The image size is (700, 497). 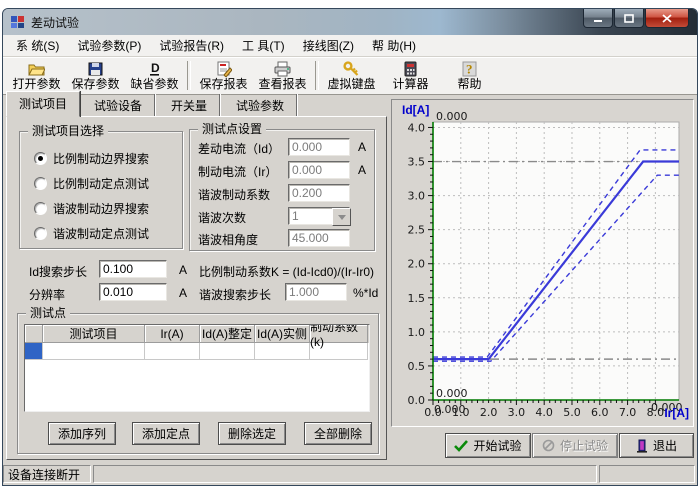 What do you see at coordinates (48, 313) in the screenshot?
I see `group-title: 测试点` at bounding box center [48, 313].